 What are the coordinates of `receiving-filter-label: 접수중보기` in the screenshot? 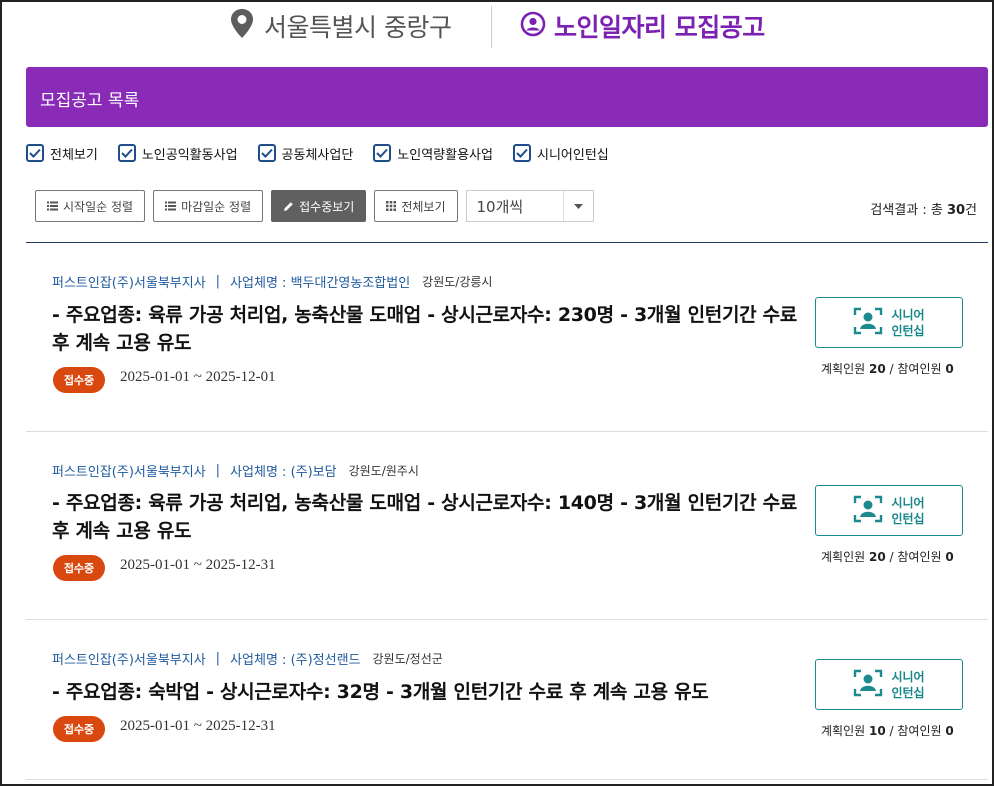 It's located at (327, 206).